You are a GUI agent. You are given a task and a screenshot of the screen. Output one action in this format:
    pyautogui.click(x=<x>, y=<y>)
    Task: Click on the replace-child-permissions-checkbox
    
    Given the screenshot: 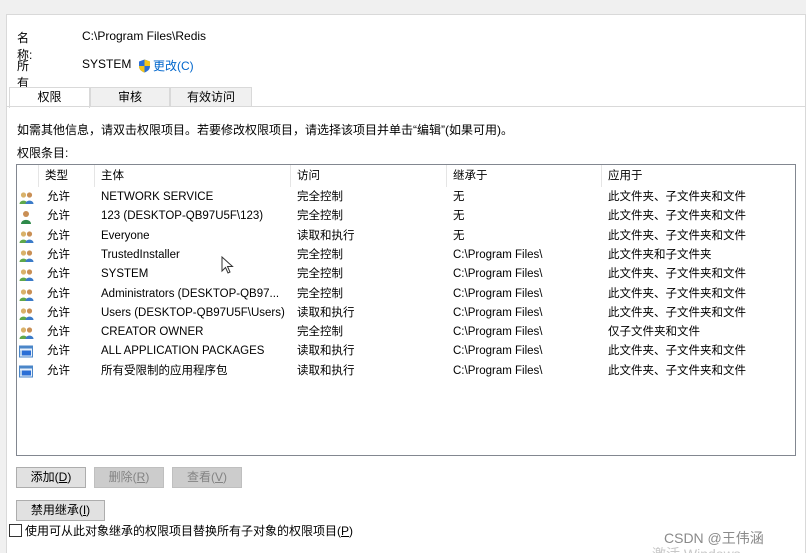 What is the action you would take?
    pyautogui.click(x=15, y=530)
    